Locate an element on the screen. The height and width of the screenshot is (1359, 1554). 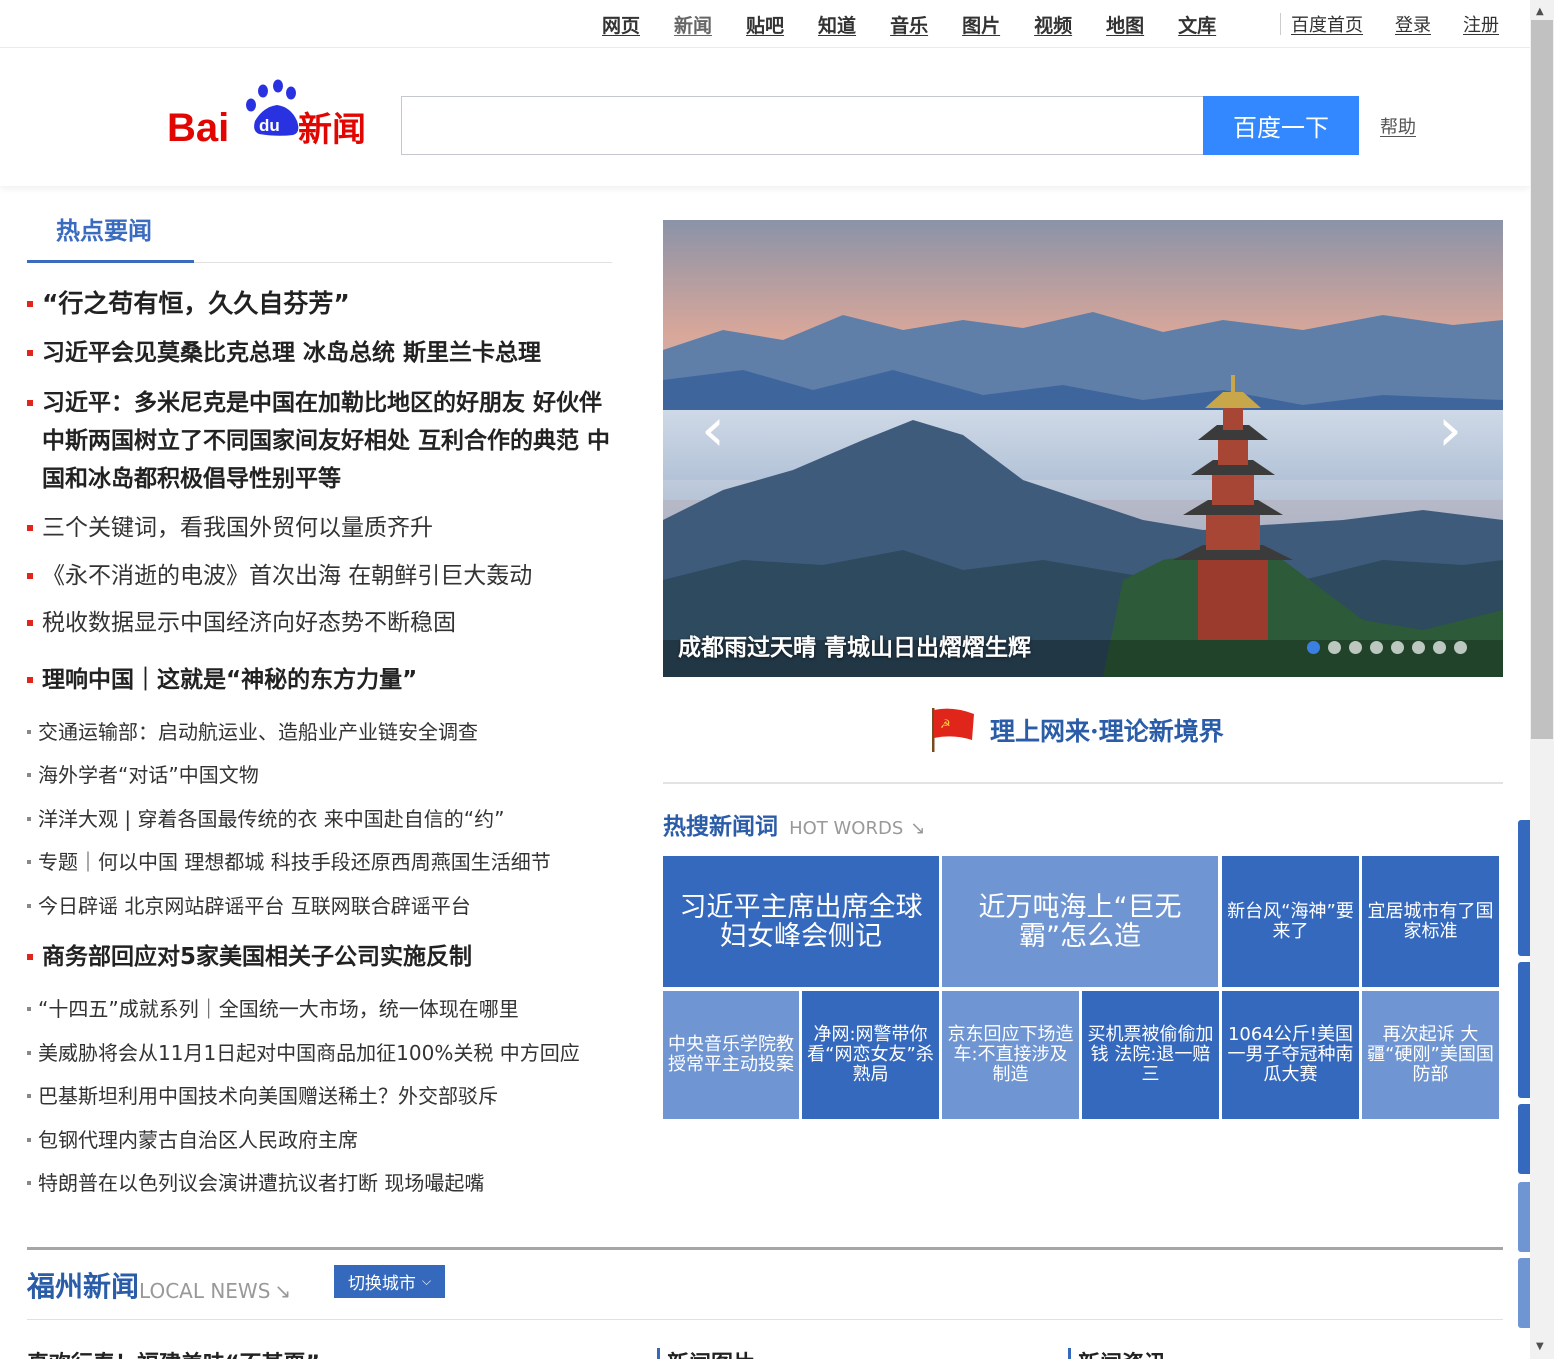
switch-city-button: 切换城市 ⌵ is located at coordinates (389, 1281).